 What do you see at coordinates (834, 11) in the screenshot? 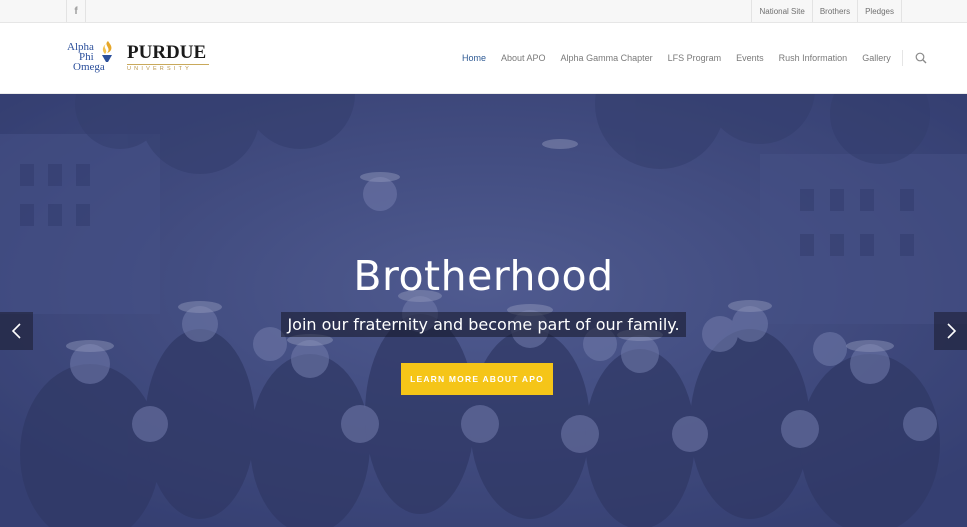
I see `top-link-brothers: Brothers` at bounding box center [834, 11].